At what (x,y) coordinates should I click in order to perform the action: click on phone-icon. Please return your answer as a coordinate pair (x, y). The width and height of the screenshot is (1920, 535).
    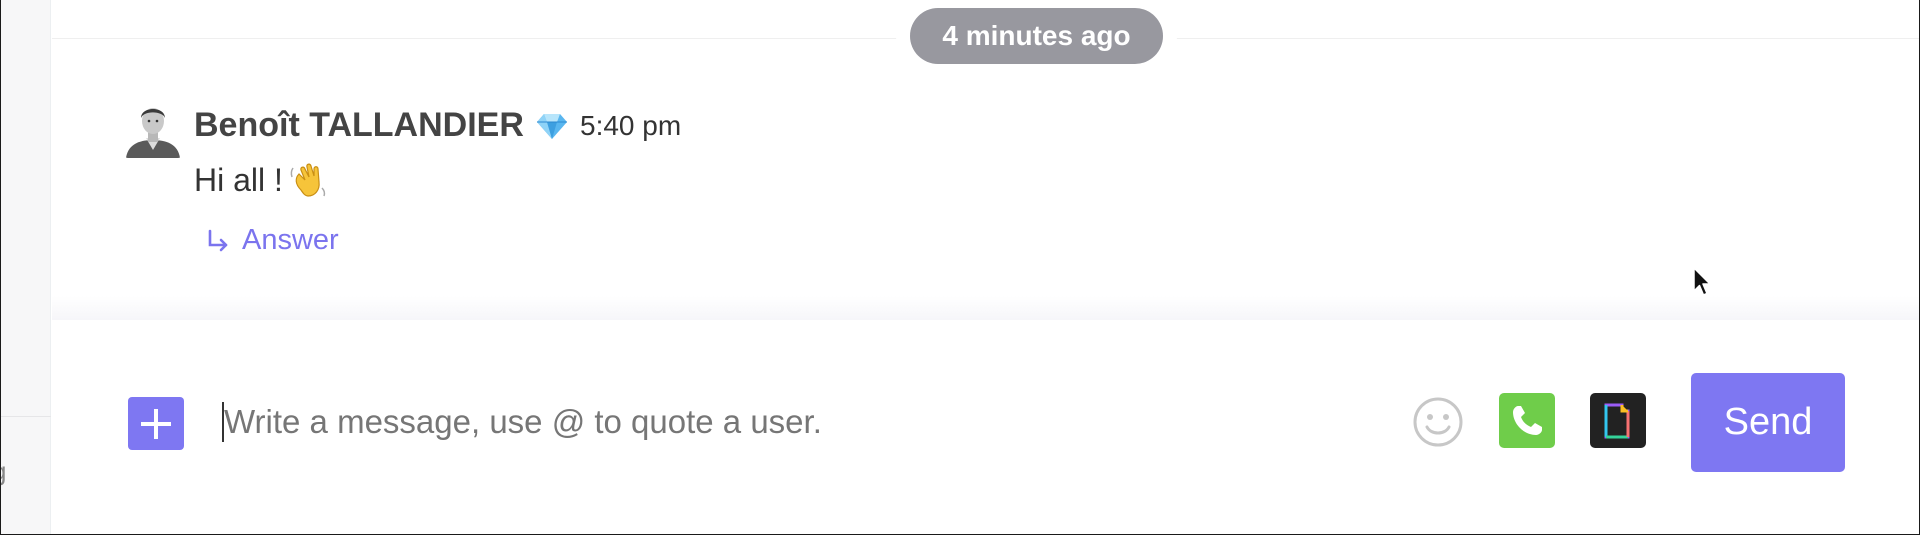
    Looking at the image, I should click on (1527, 420).